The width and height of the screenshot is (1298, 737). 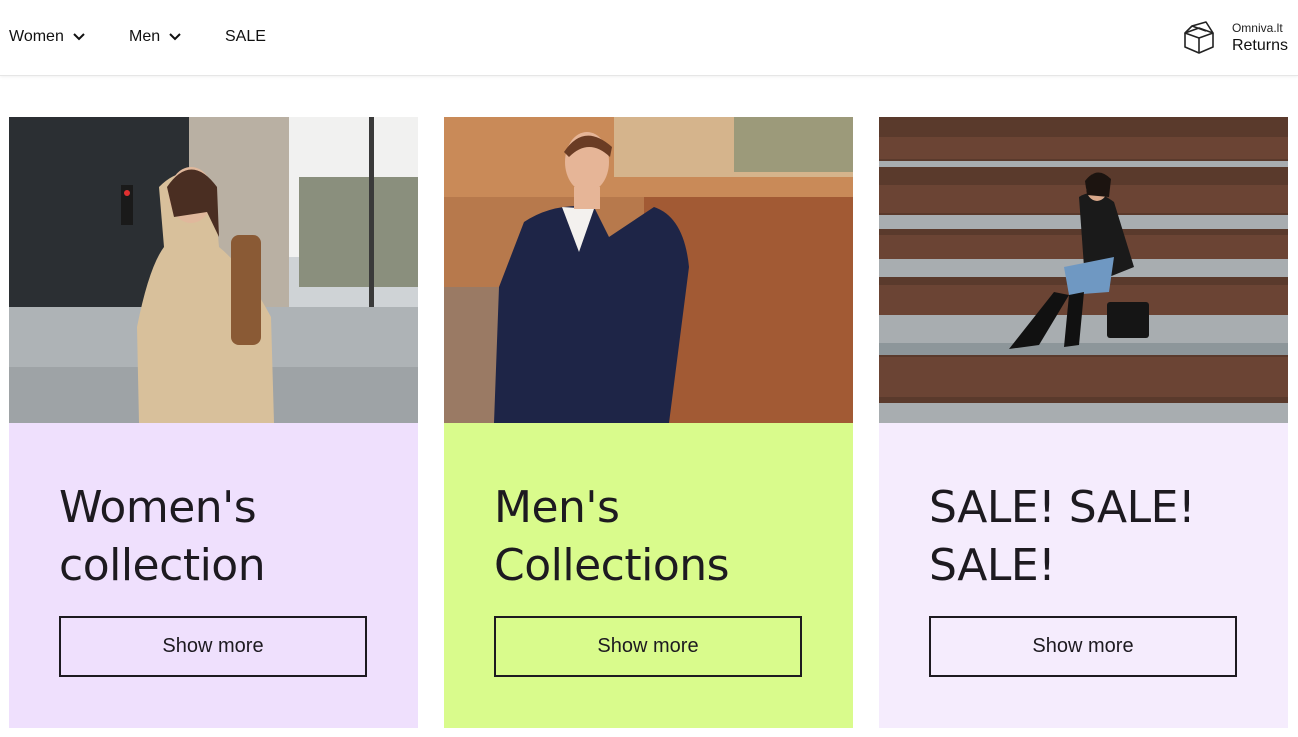 What do you see at coordinates (1062, 536) in the screenshot?
I see `sale-collection-title: SALE! SALE! SALE!` at bounding box center [1062, 536].